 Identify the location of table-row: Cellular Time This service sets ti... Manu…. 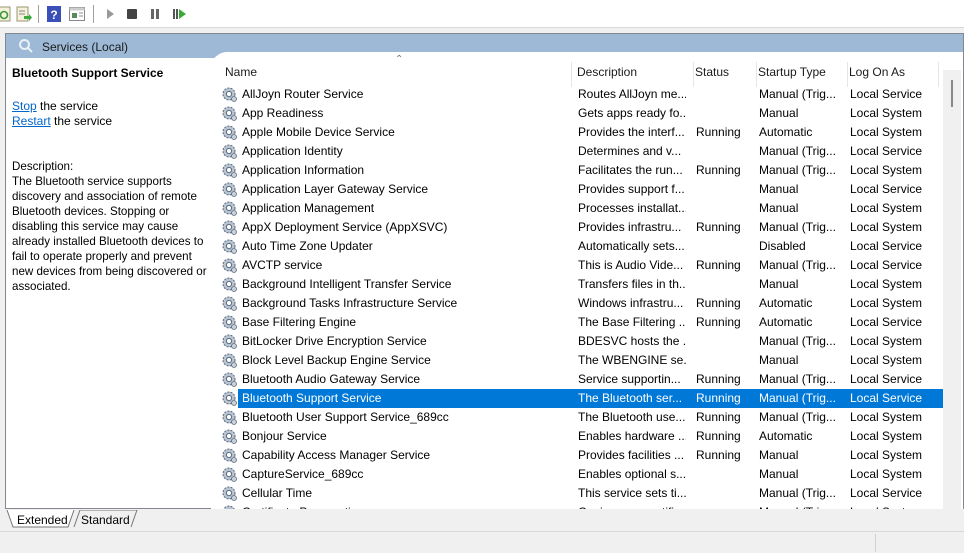
(582, 493).